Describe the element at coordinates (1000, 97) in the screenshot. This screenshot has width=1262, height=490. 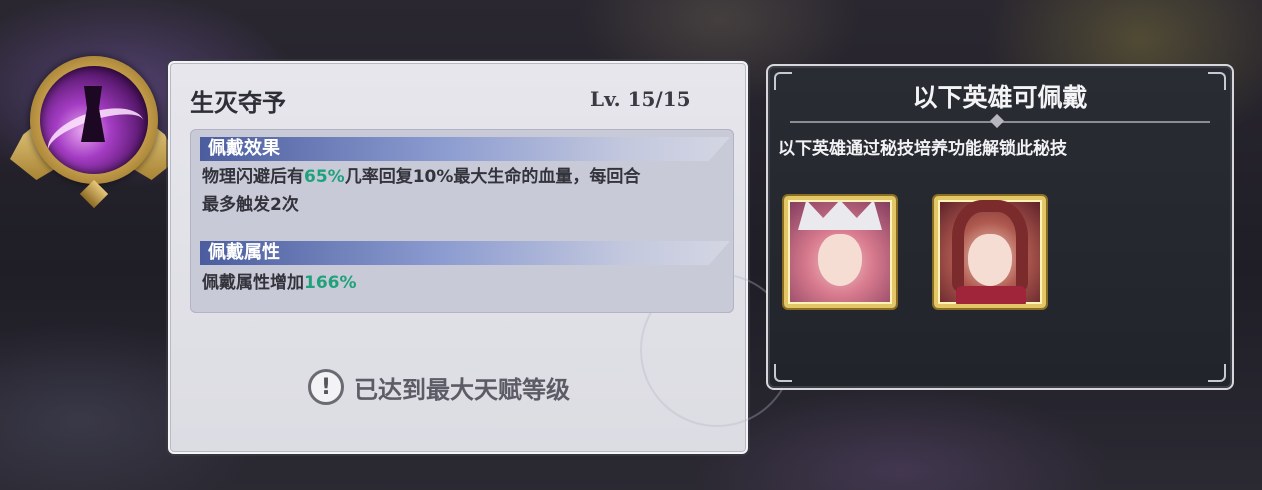
I see `heroes-panel-title: 以下英雄可佩戴` at that location.